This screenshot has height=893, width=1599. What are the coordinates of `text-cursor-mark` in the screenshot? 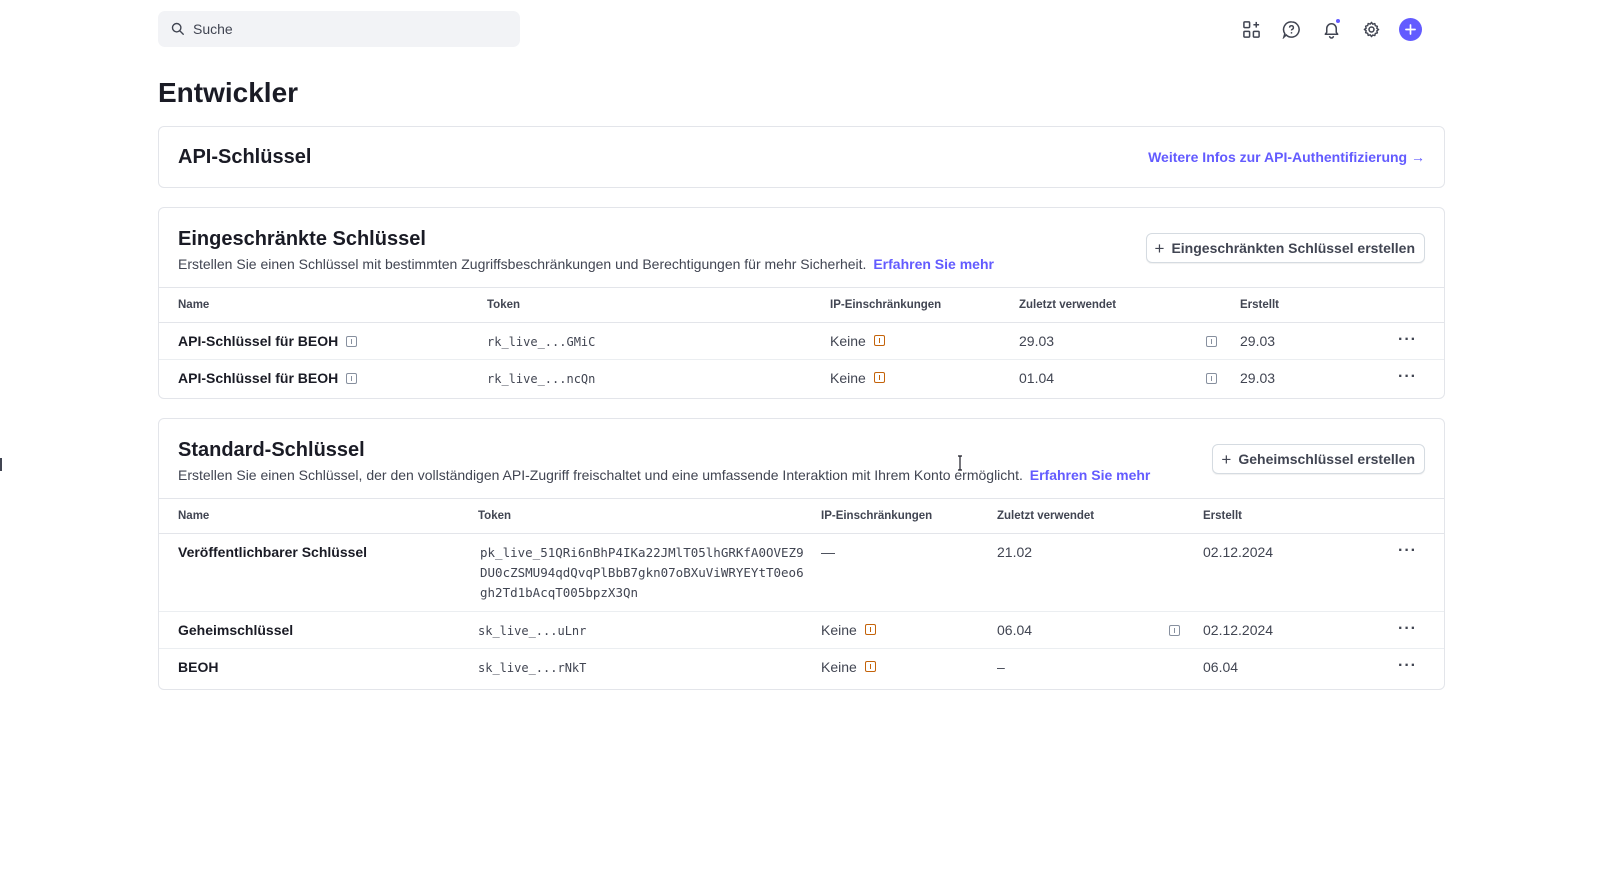 It's located at (1, 464).